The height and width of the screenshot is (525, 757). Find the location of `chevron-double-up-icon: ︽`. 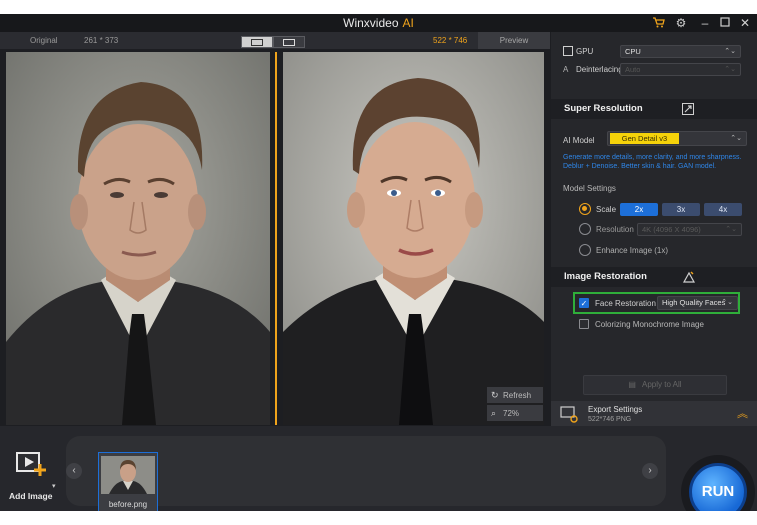

chevron-double-up-icon: ︽ is located at coordinates (742, 413).